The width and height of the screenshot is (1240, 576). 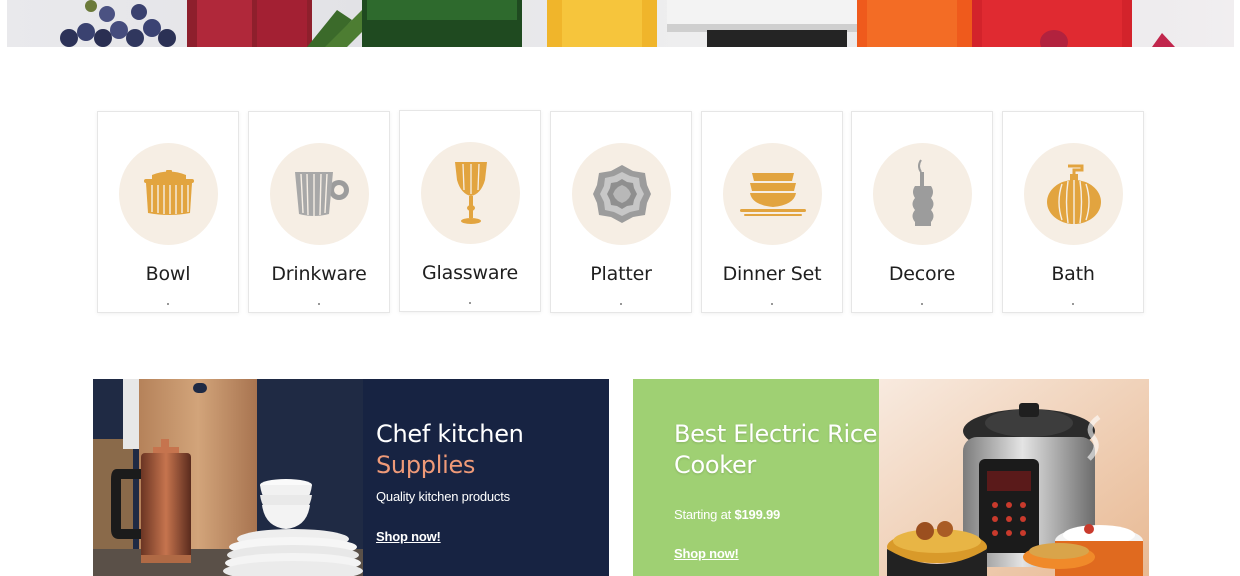 What do you see at coordinates (776, 449) in the screenshot?
I see `banner-title: Best Electric Rice Cooker` at bounding box center [776, 449].